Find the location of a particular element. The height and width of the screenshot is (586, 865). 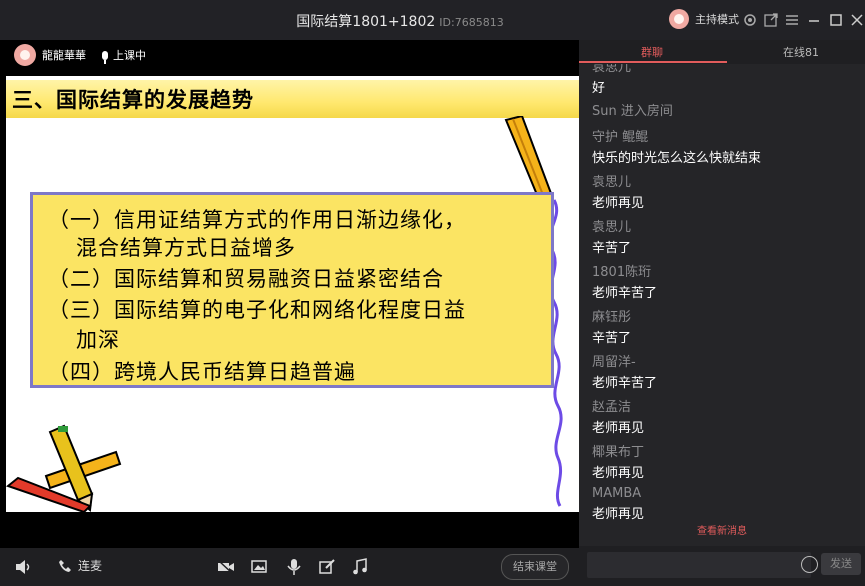

chat-message: 袁思儿 老师再见 is located at coordinates (618, 191).